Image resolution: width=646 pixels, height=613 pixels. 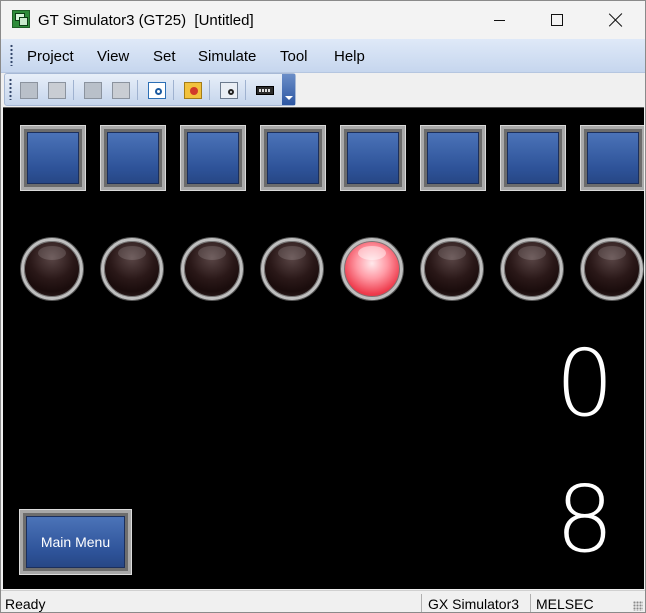 I want to click on status-ready: Ready, so click(x=25, y=604).